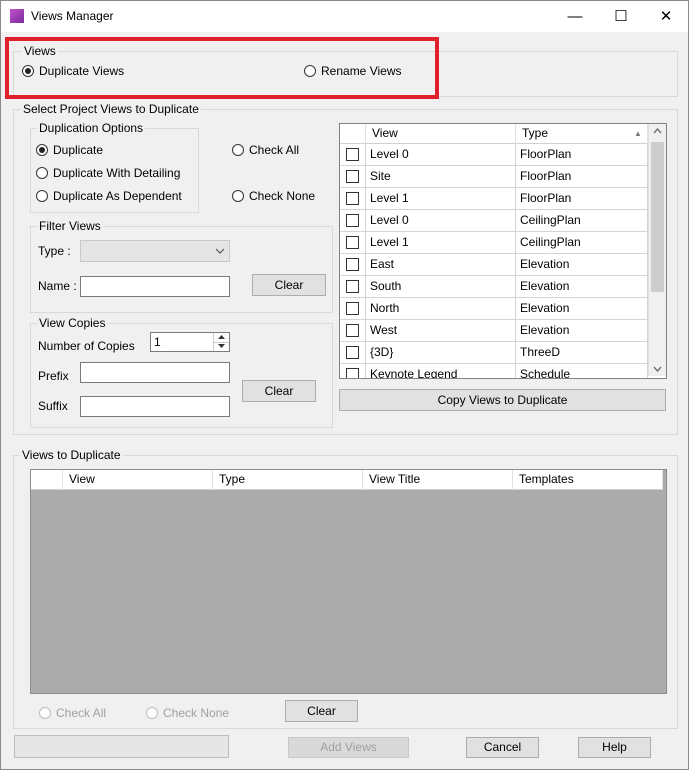 This screenshot has width=689, height=770. What do you see at coordinates (441, 331) in the screenshot?
I see `grid-cell-view: West` at bounding box center [441, 331].